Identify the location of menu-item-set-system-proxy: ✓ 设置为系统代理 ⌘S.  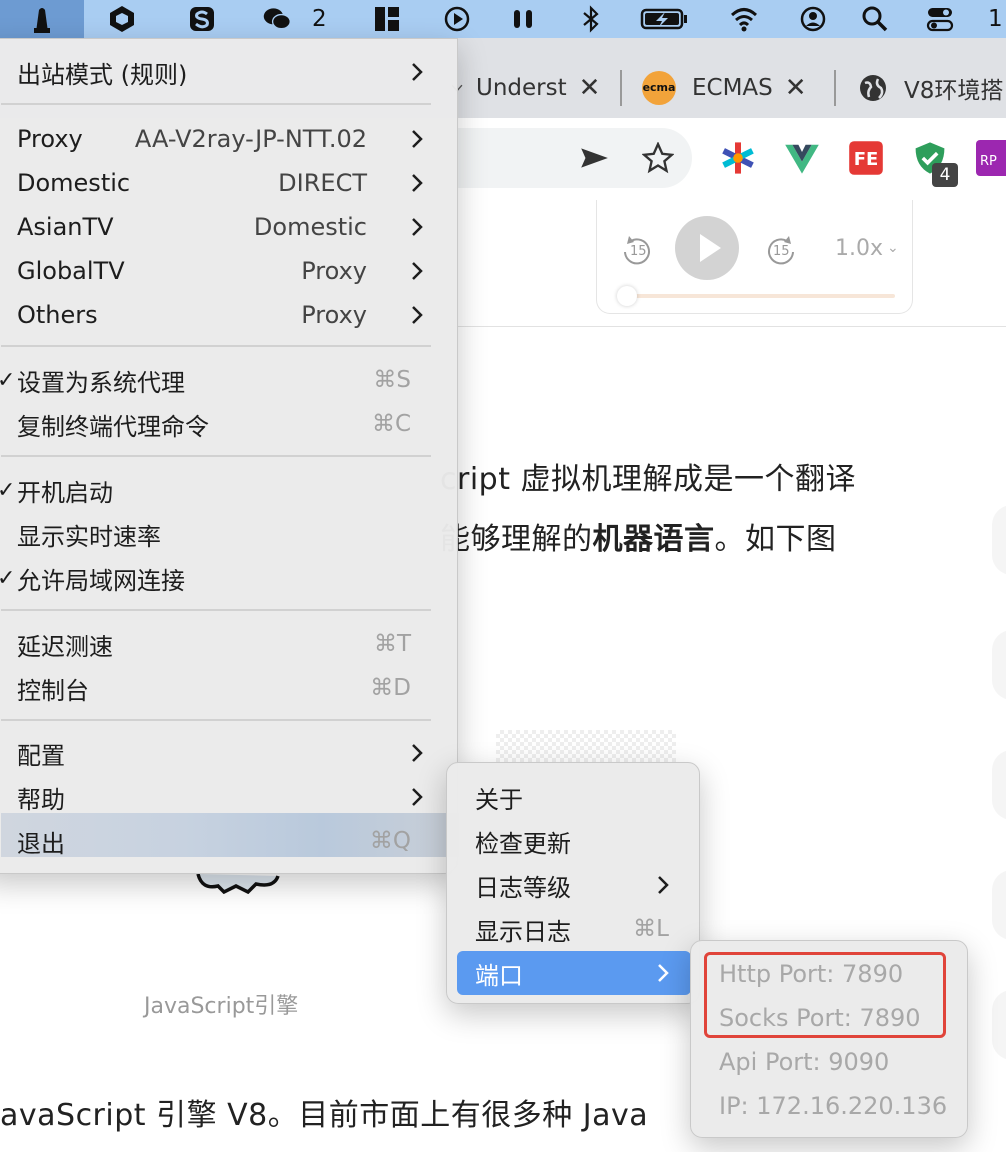
(219, 380).